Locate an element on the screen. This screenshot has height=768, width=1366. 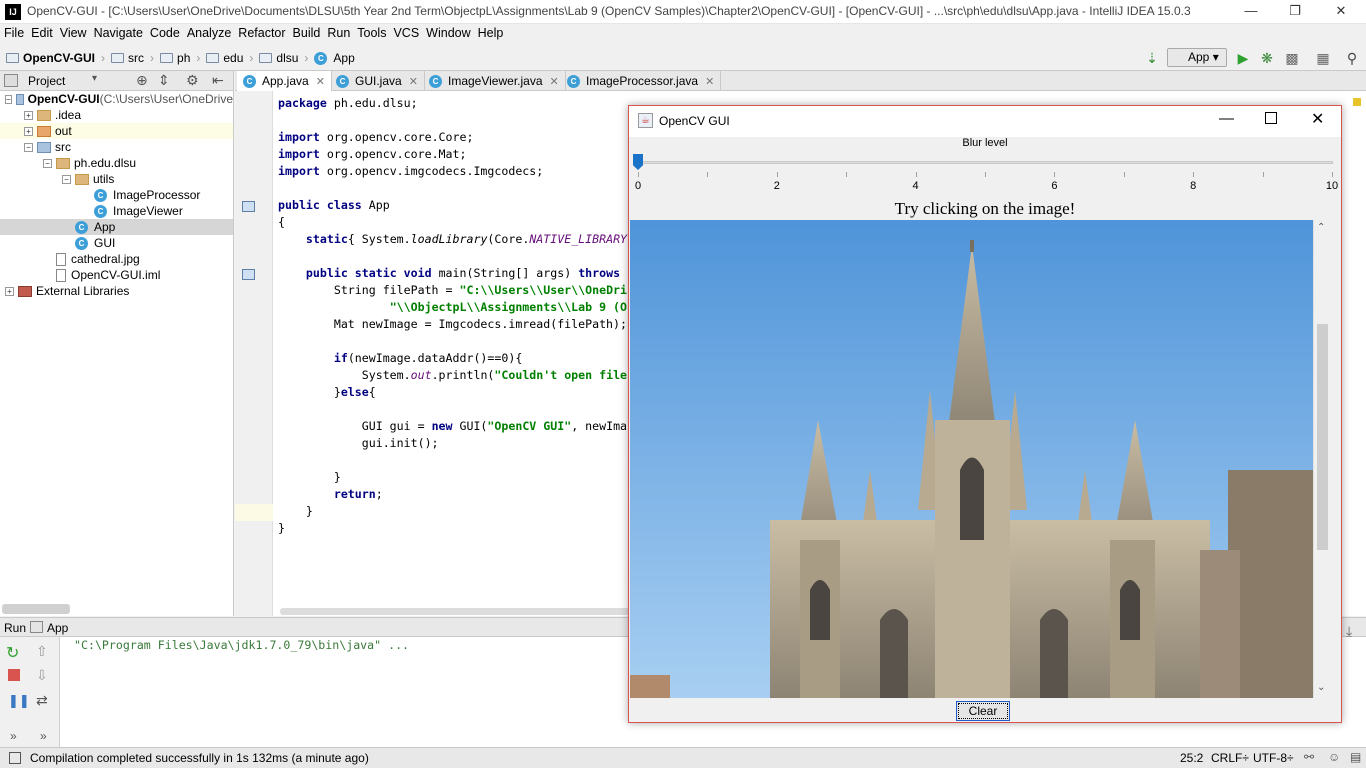
collapse-all-icon: ⇕ is located at coordinates (164, 80).